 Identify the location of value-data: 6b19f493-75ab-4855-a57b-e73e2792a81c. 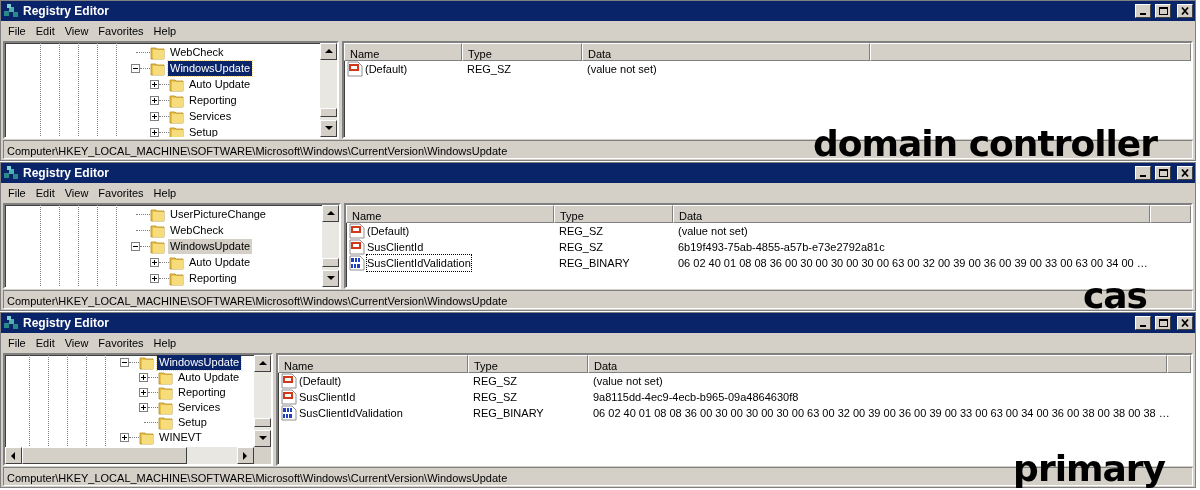
(781, 247).